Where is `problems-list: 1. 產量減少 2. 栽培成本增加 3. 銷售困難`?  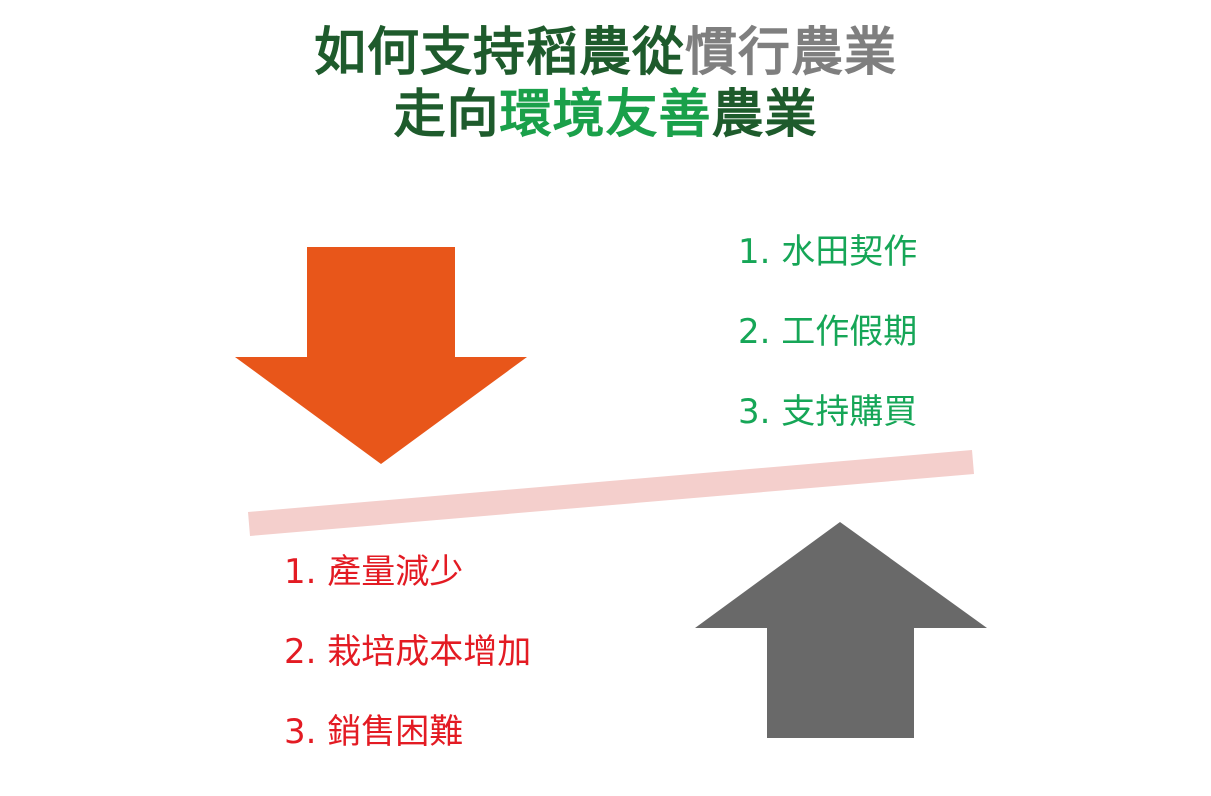
problems-list: 1. 產量減少 2. 栽培成本增加 3. 銷售困難 is located at coordinates (407, 672).